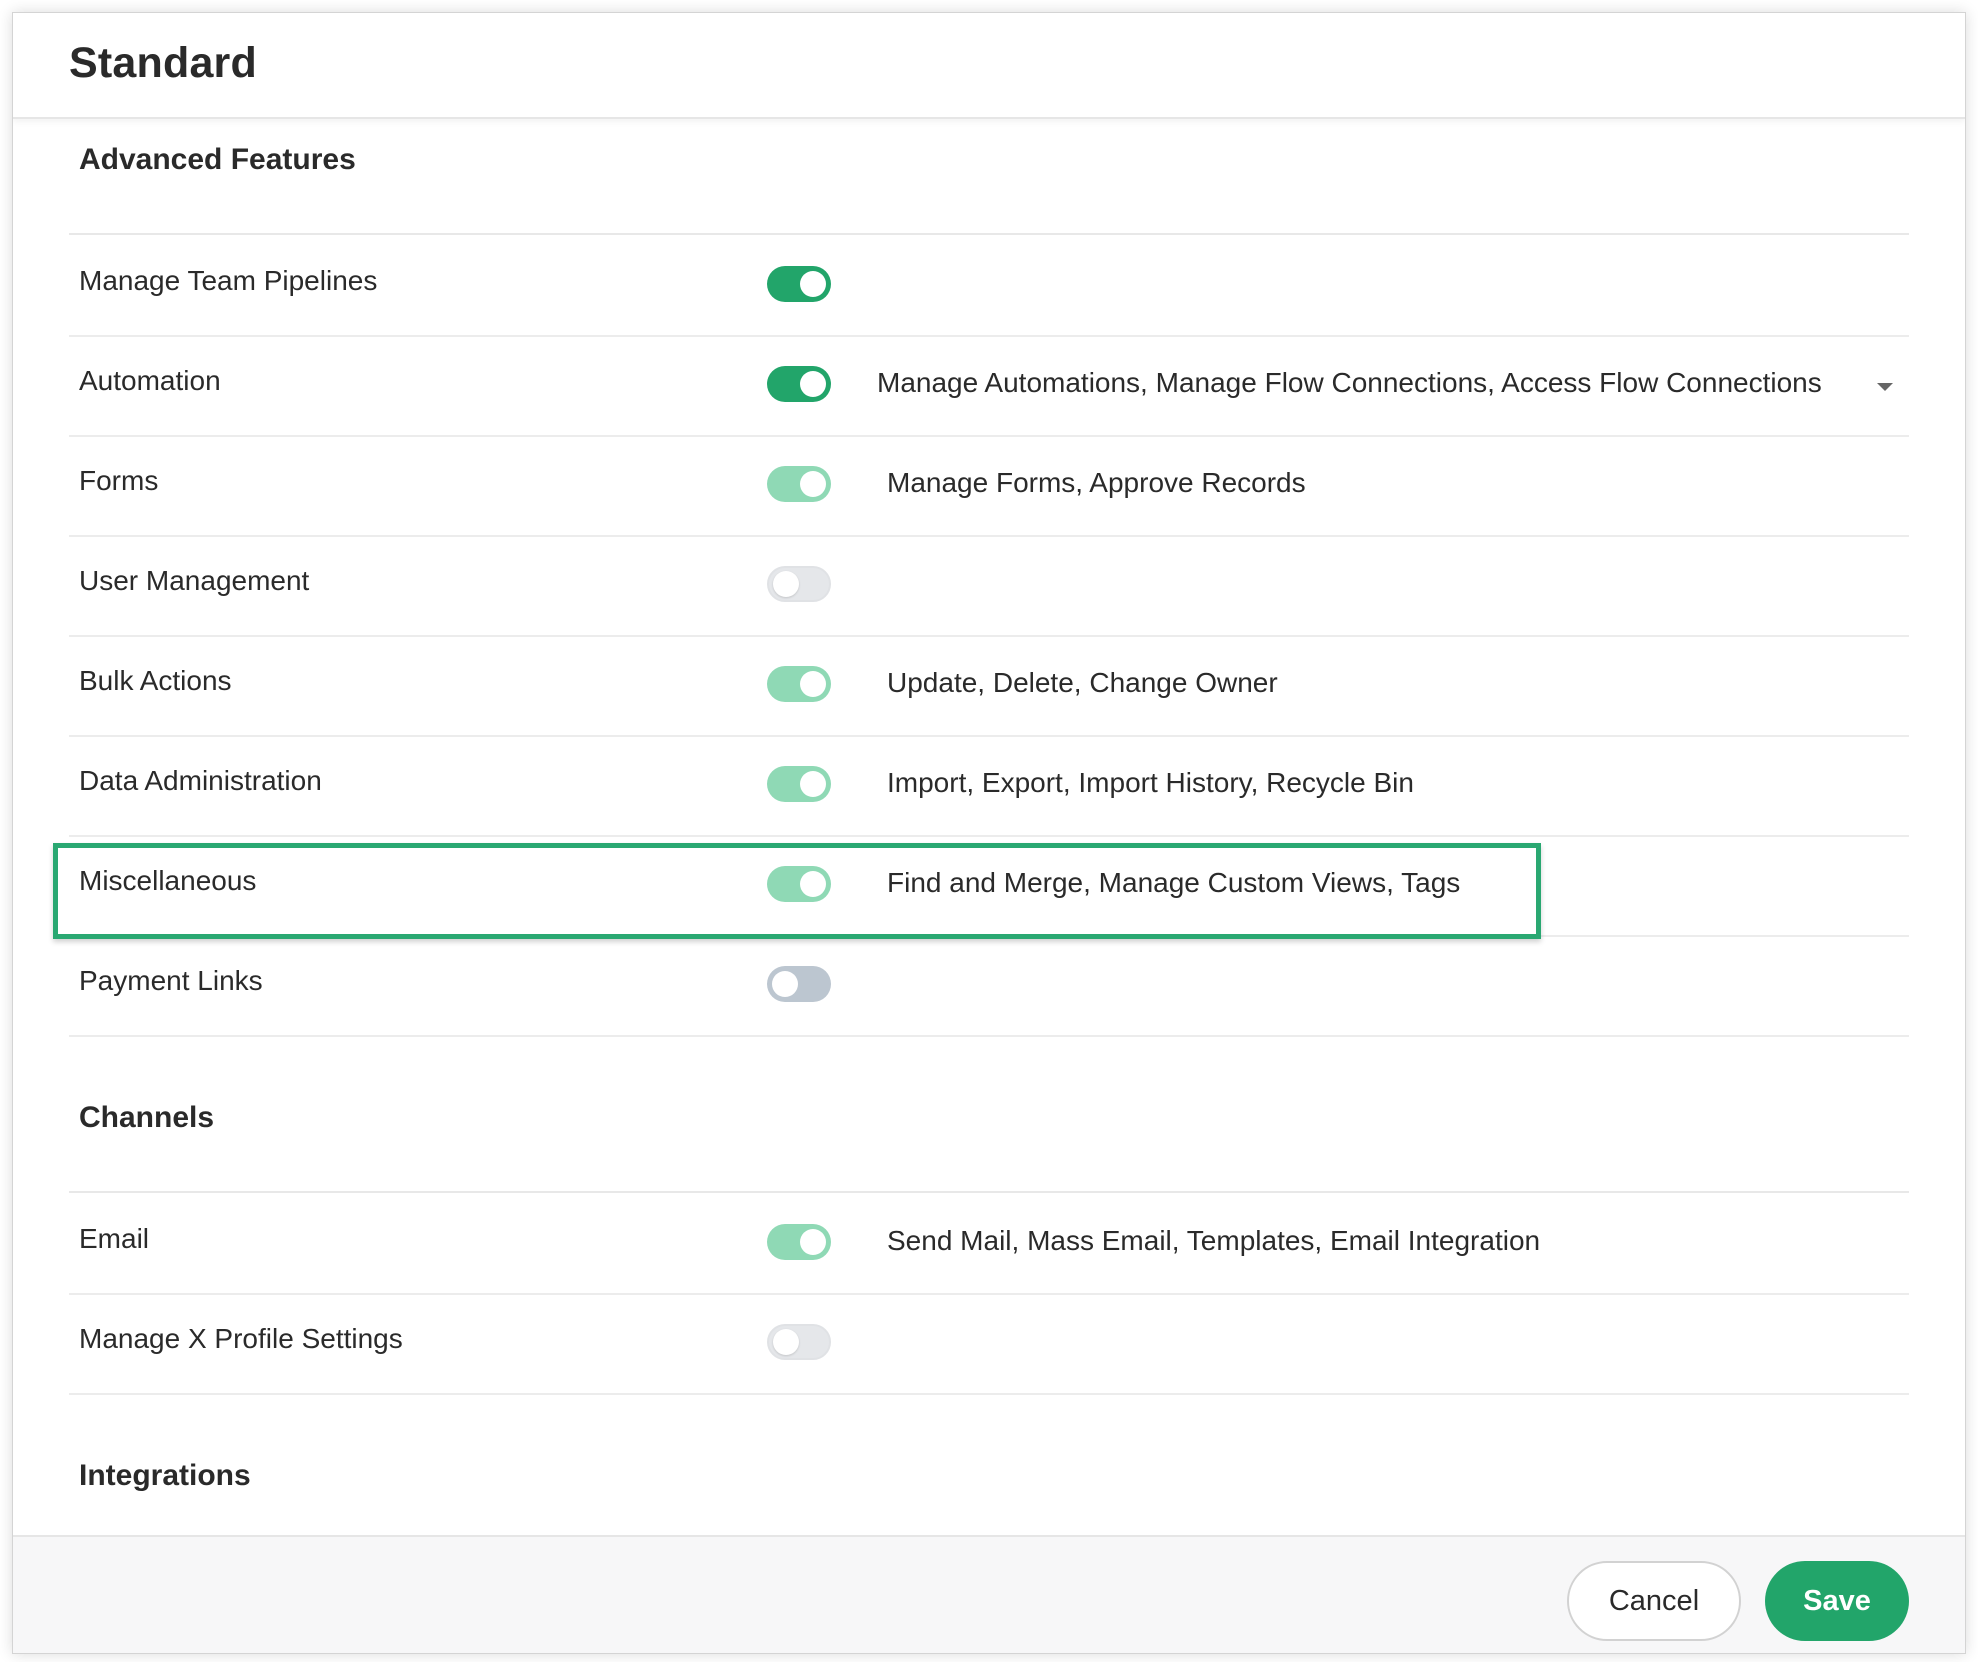  I want to click on row-manage-x-profile-settings: Manage X Profile Settings, so click(989, 1344).